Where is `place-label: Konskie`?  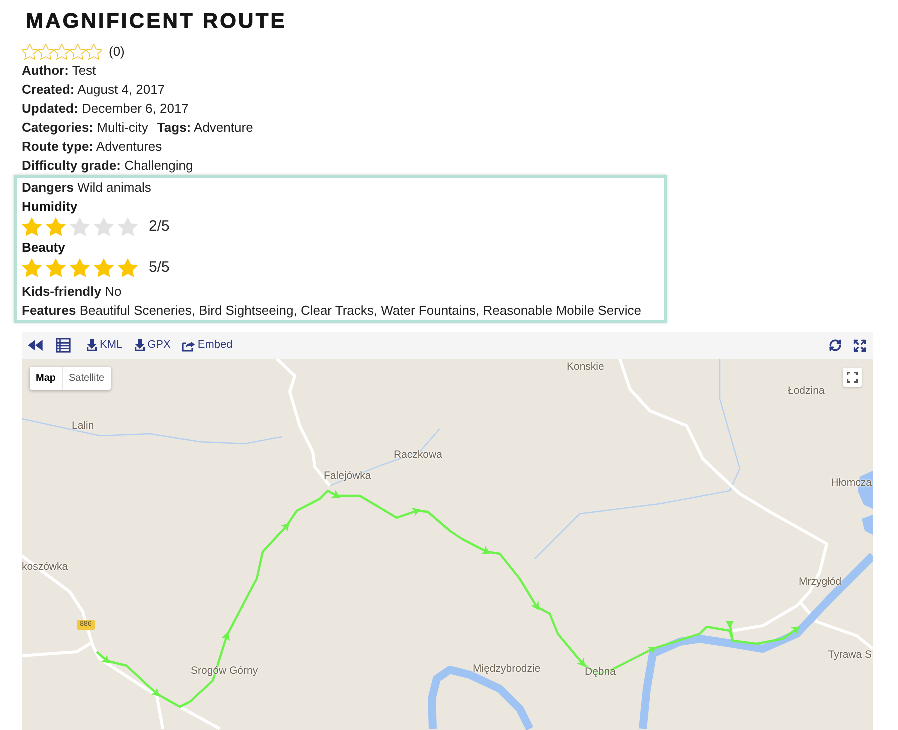
place-label: Konskie is located at coordinates (585, 367).